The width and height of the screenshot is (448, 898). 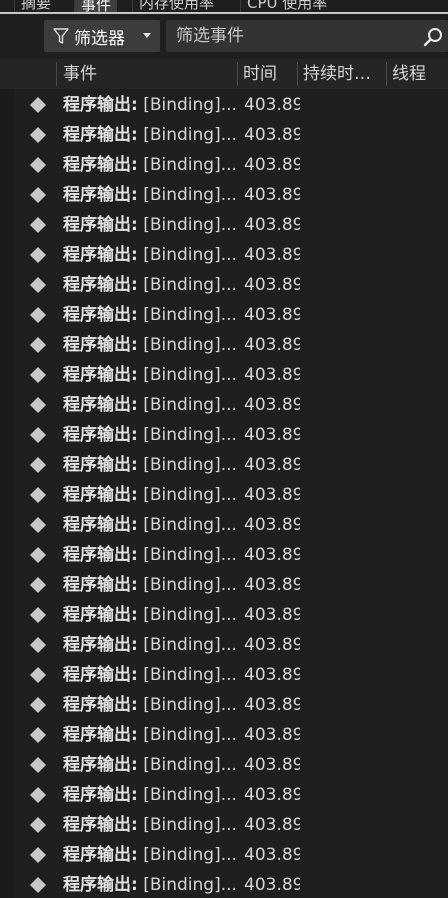 What do you see at coordinates (148, 74) in the screenshot?
I see `column-header-event: 事件` at bounding box center [148, 74].